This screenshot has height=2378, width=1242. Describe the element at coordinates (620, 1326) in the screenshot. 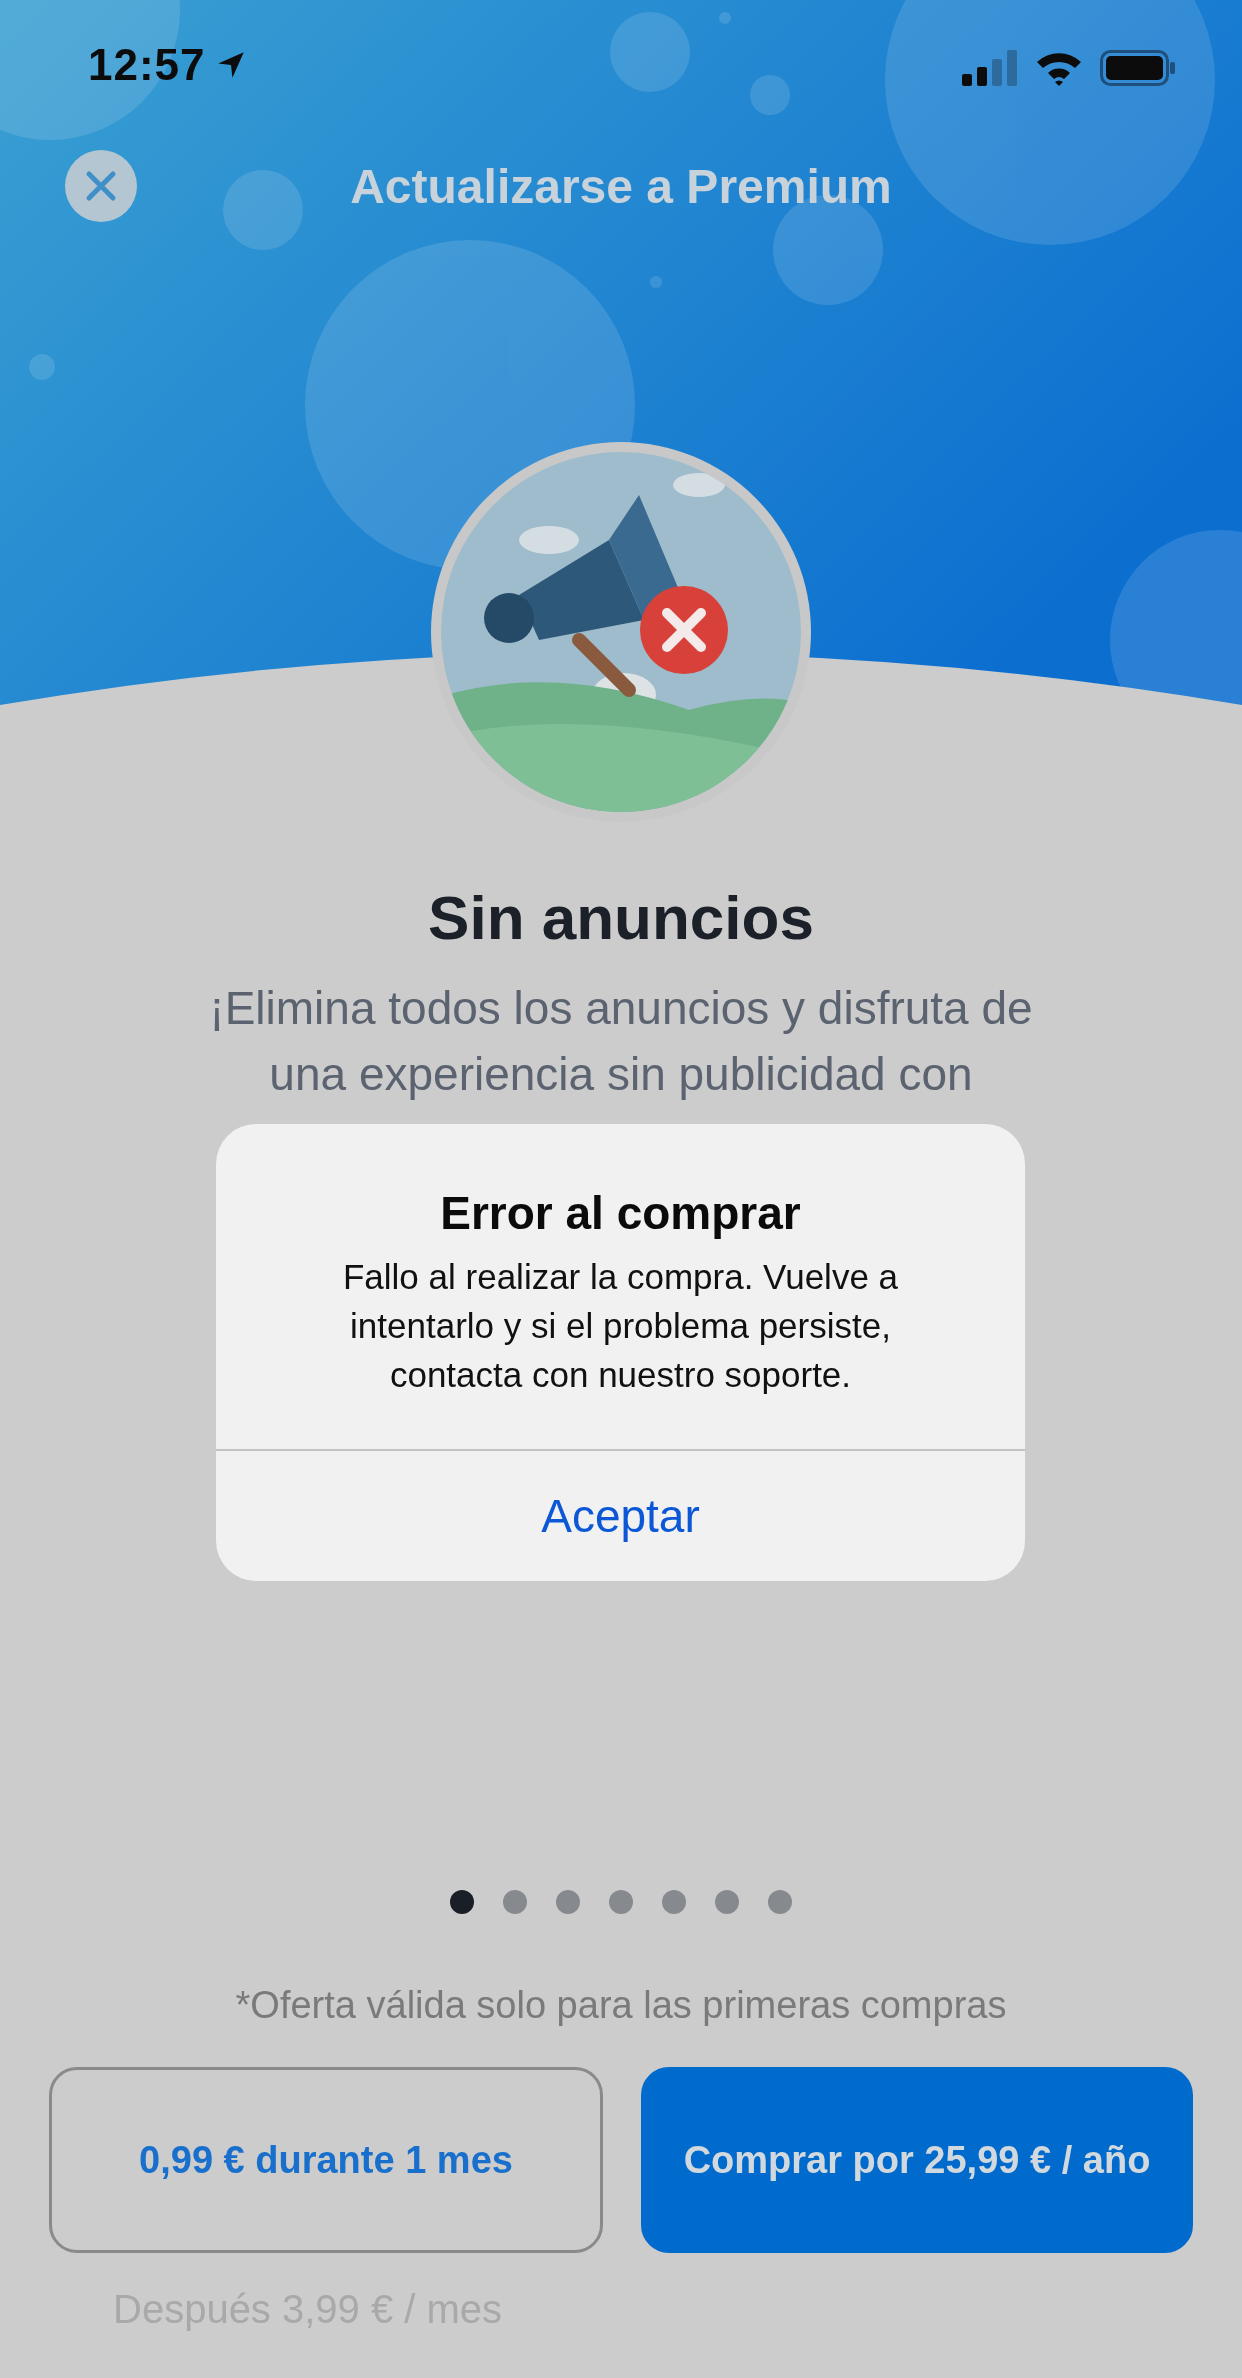

I see `alert-message: Fallo al realizar la compra. Vuelve a intentarlo y si el problema persiste, contacta con nuestro soporte.` at that location.